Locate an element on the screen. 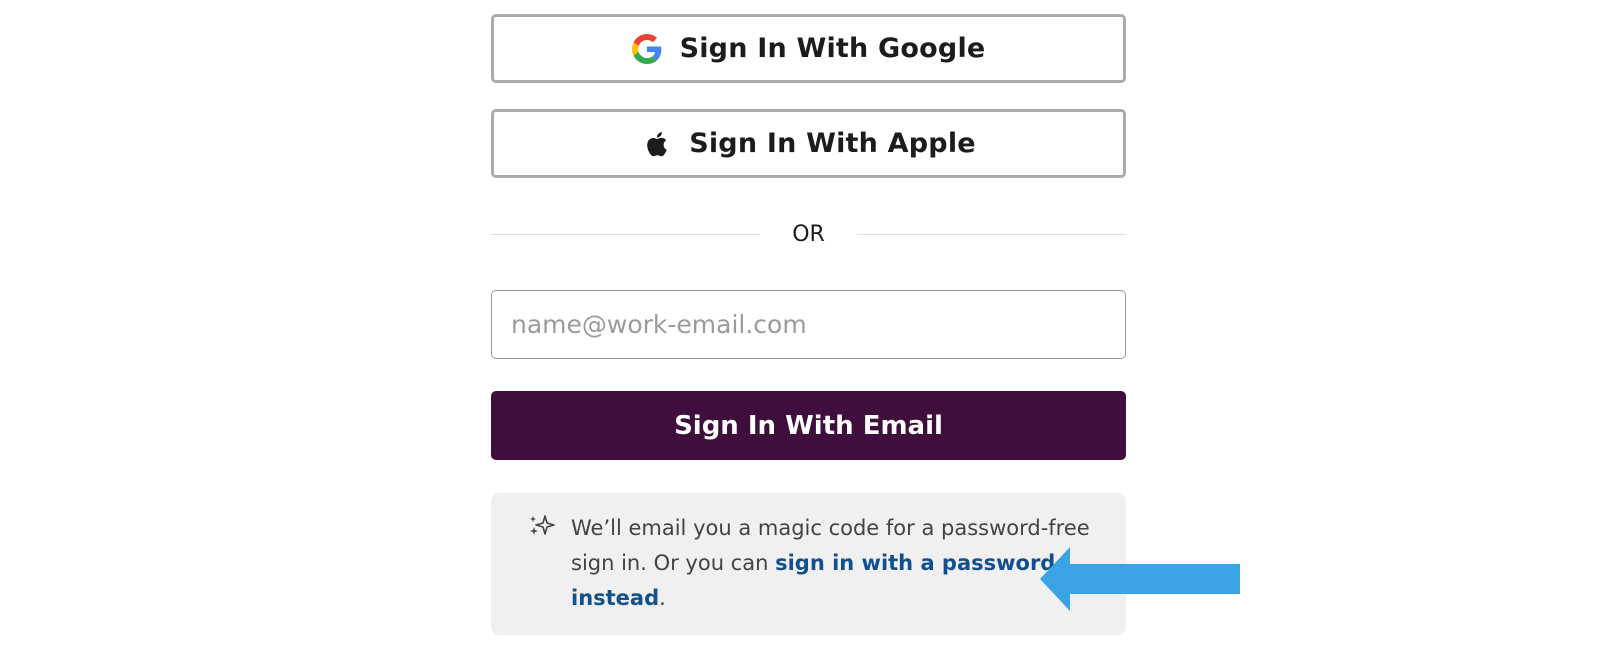 The width and height of the screenshot is (1602, 646). or-label: OR is located at coordinates (808, 234).